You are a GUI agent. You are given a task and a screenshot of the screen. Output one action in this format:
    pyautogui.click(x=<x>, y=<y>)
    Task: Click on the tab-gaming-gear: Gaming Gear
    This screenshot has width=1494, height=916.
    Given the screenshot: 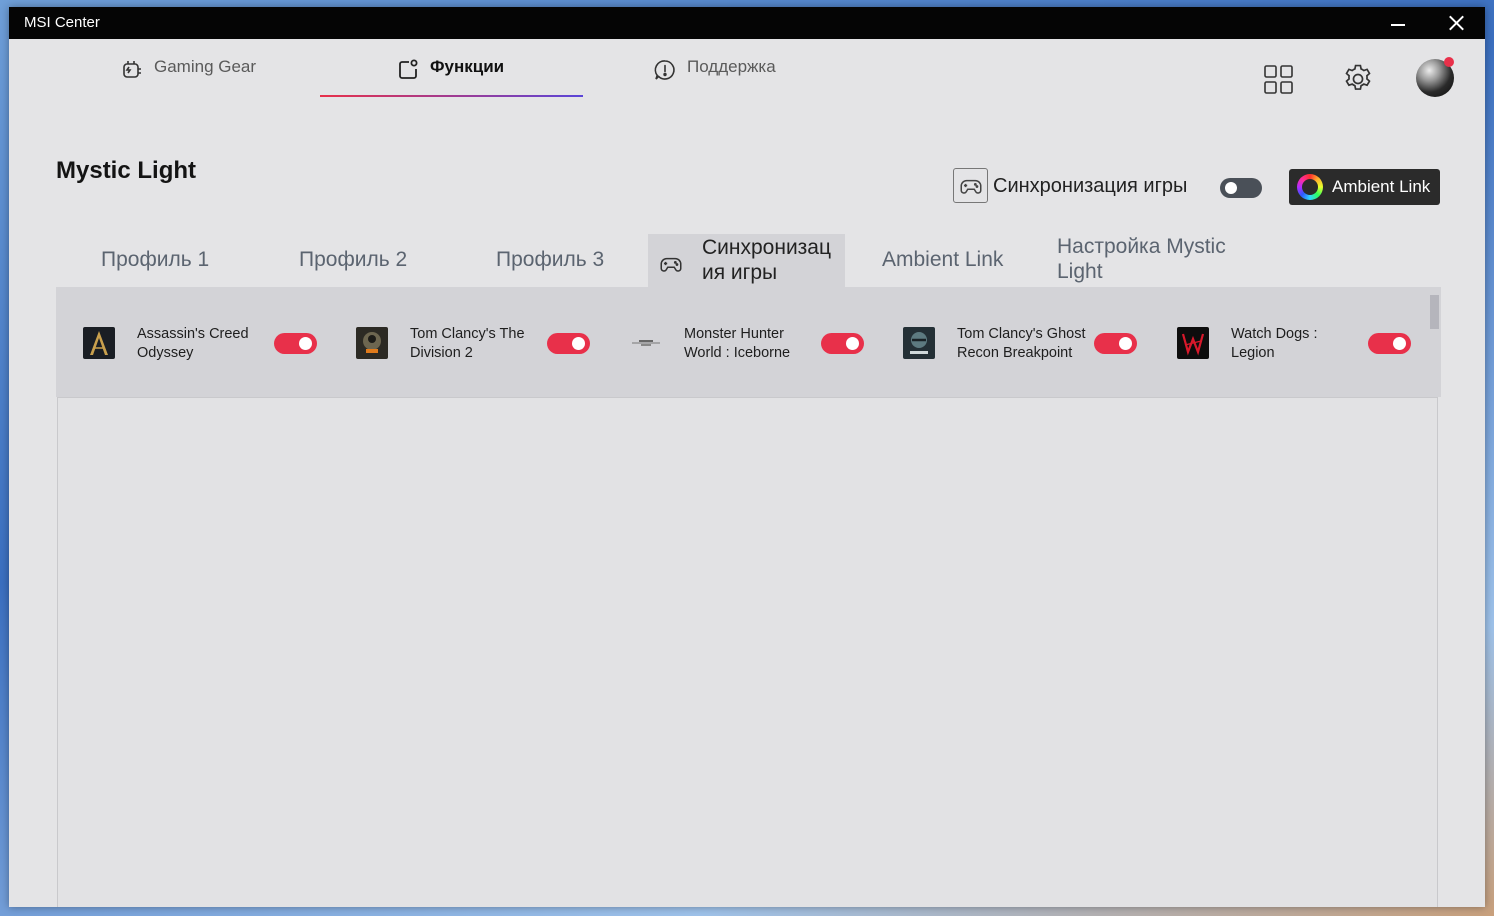 What is the action you would take?
    pyautogui.click(x=188, y=77)
    